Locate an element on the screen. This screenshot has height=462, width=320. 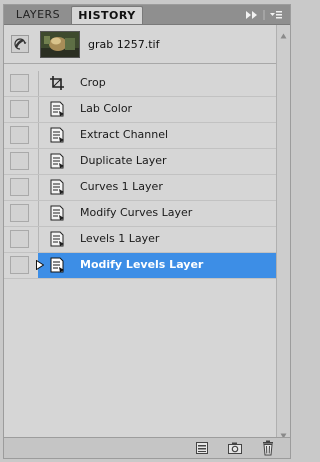
history-state-modify-levels-layer: Modify Levels Layer is located at coordinates (140, 266).